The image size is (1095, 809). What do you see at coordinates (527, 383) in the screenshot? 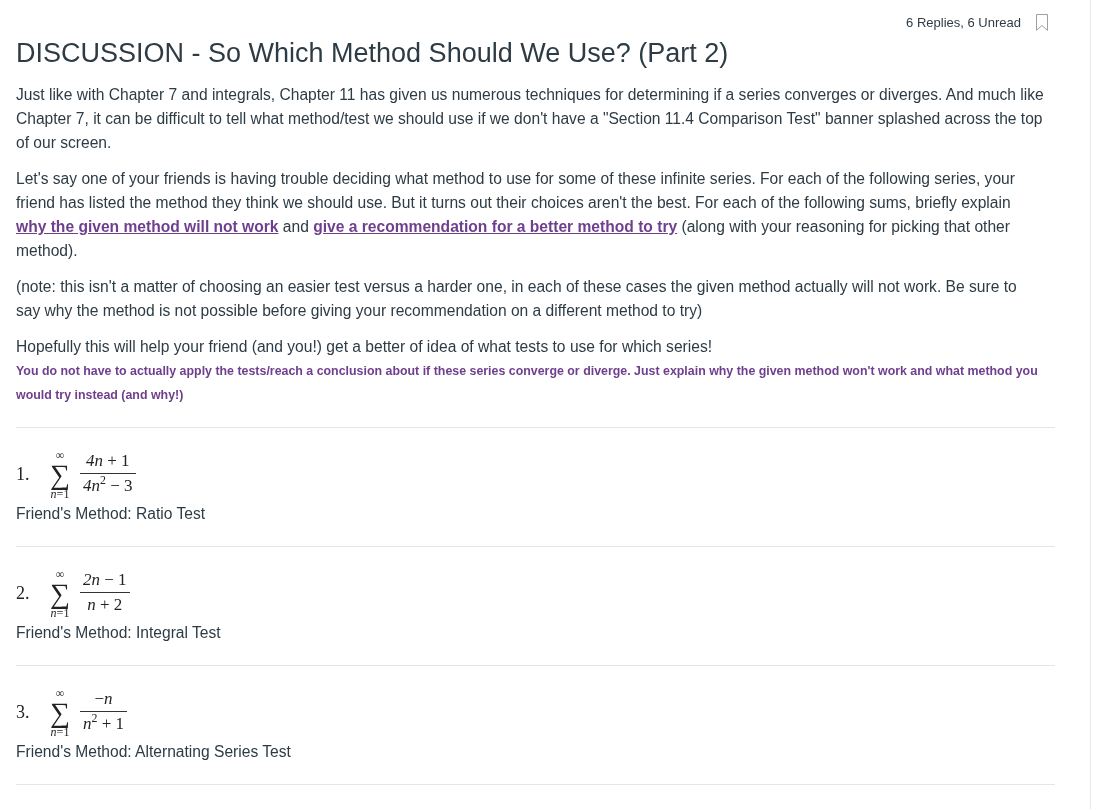
I see `note-paragraph: You do not have to actually apply the tests/reach a conclusion about if these series converge or diverge. Just explain why the given method won't work and what method you would try instead (and why!)` at bounding box center [527, 383].